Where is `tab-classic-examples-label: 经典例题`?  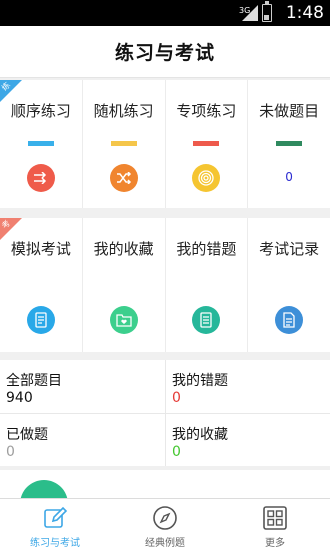
tab-classic-examples-label: 经典例题 is located at coordinates (165, 543).